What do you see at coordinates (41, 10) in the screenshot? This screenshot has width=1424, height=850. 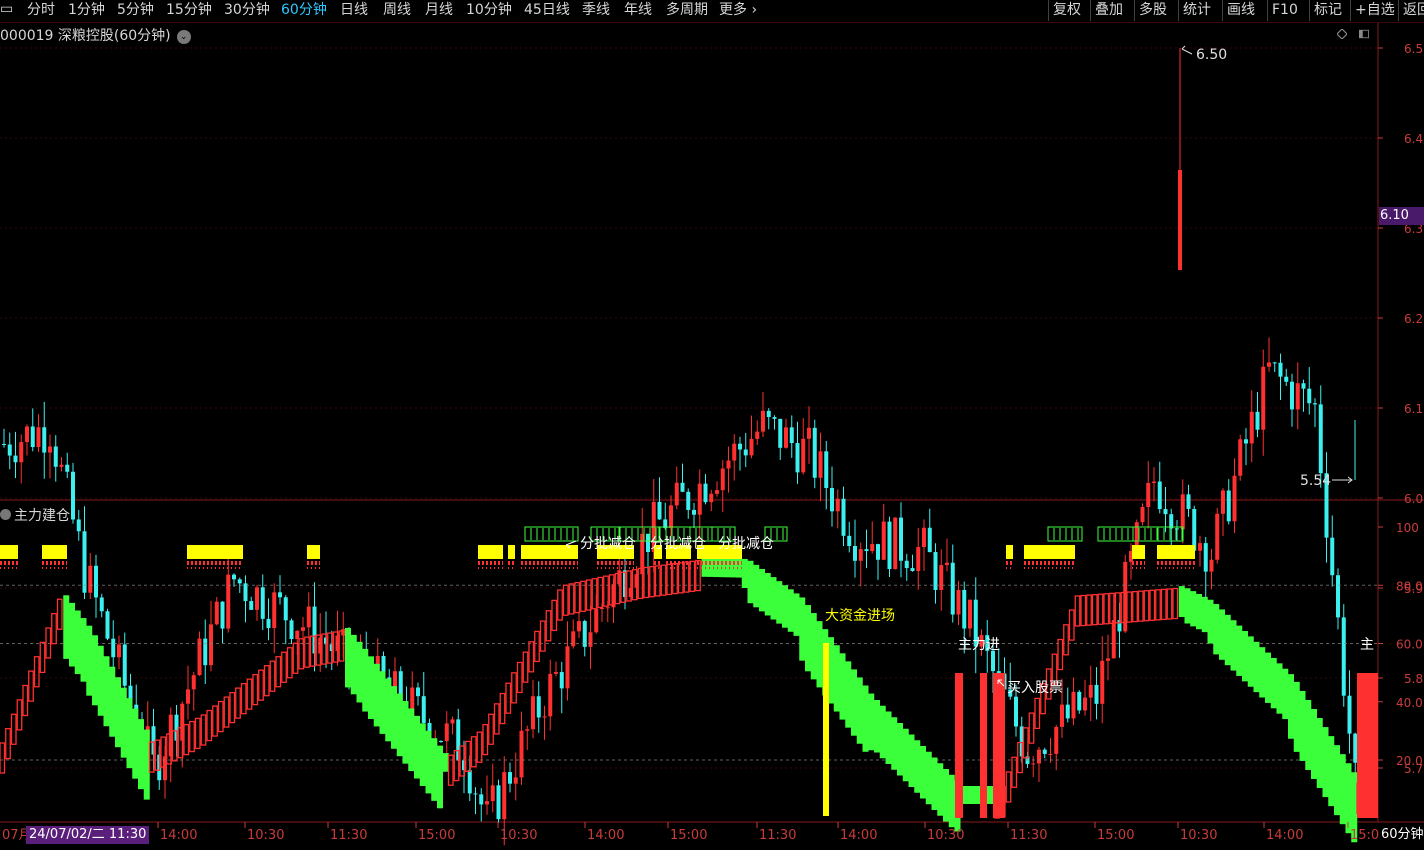 I see `period-tab-0: 分时` at bounding box center [41, 10].